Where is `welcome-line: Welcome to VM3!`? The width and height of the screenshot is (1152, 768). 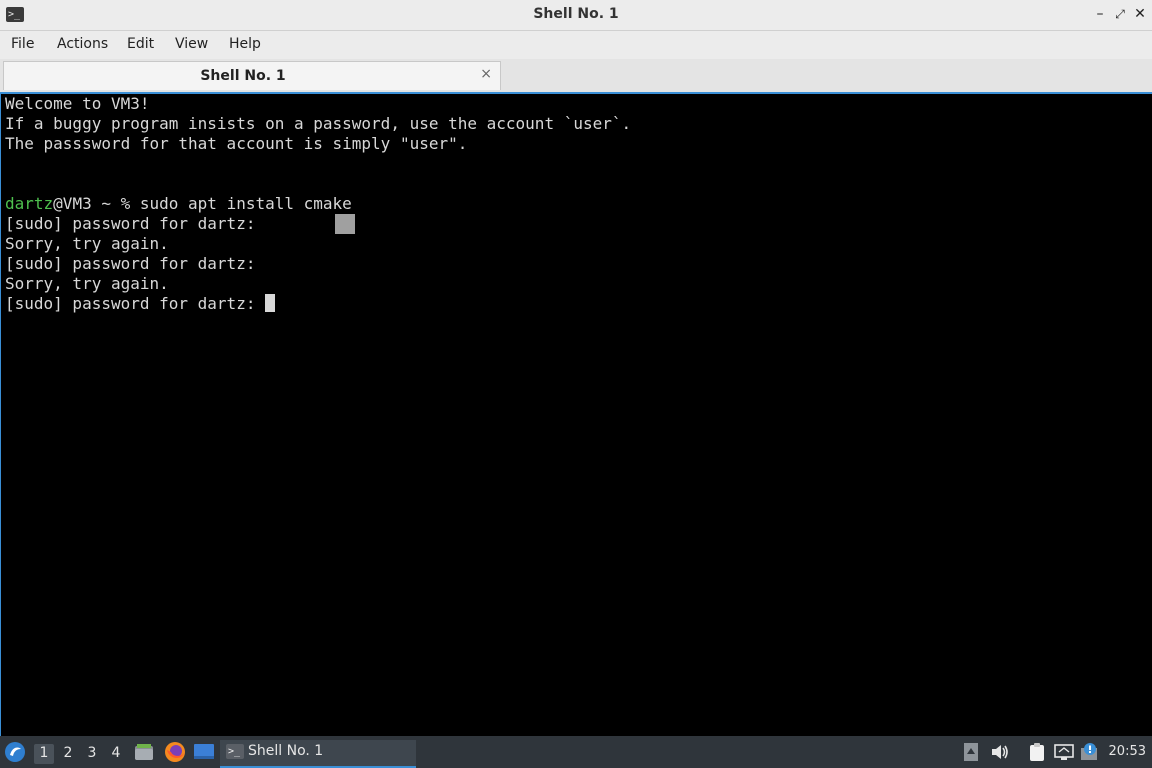
welcome-line: Welcome to VM3! is located at coordinates (77, 103).